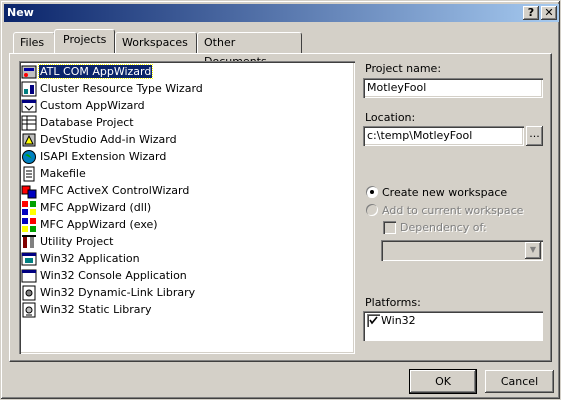  Describe the element at coordinates (519, 381) in the screenshot. I see `cancel-button: Cancel` at that location.